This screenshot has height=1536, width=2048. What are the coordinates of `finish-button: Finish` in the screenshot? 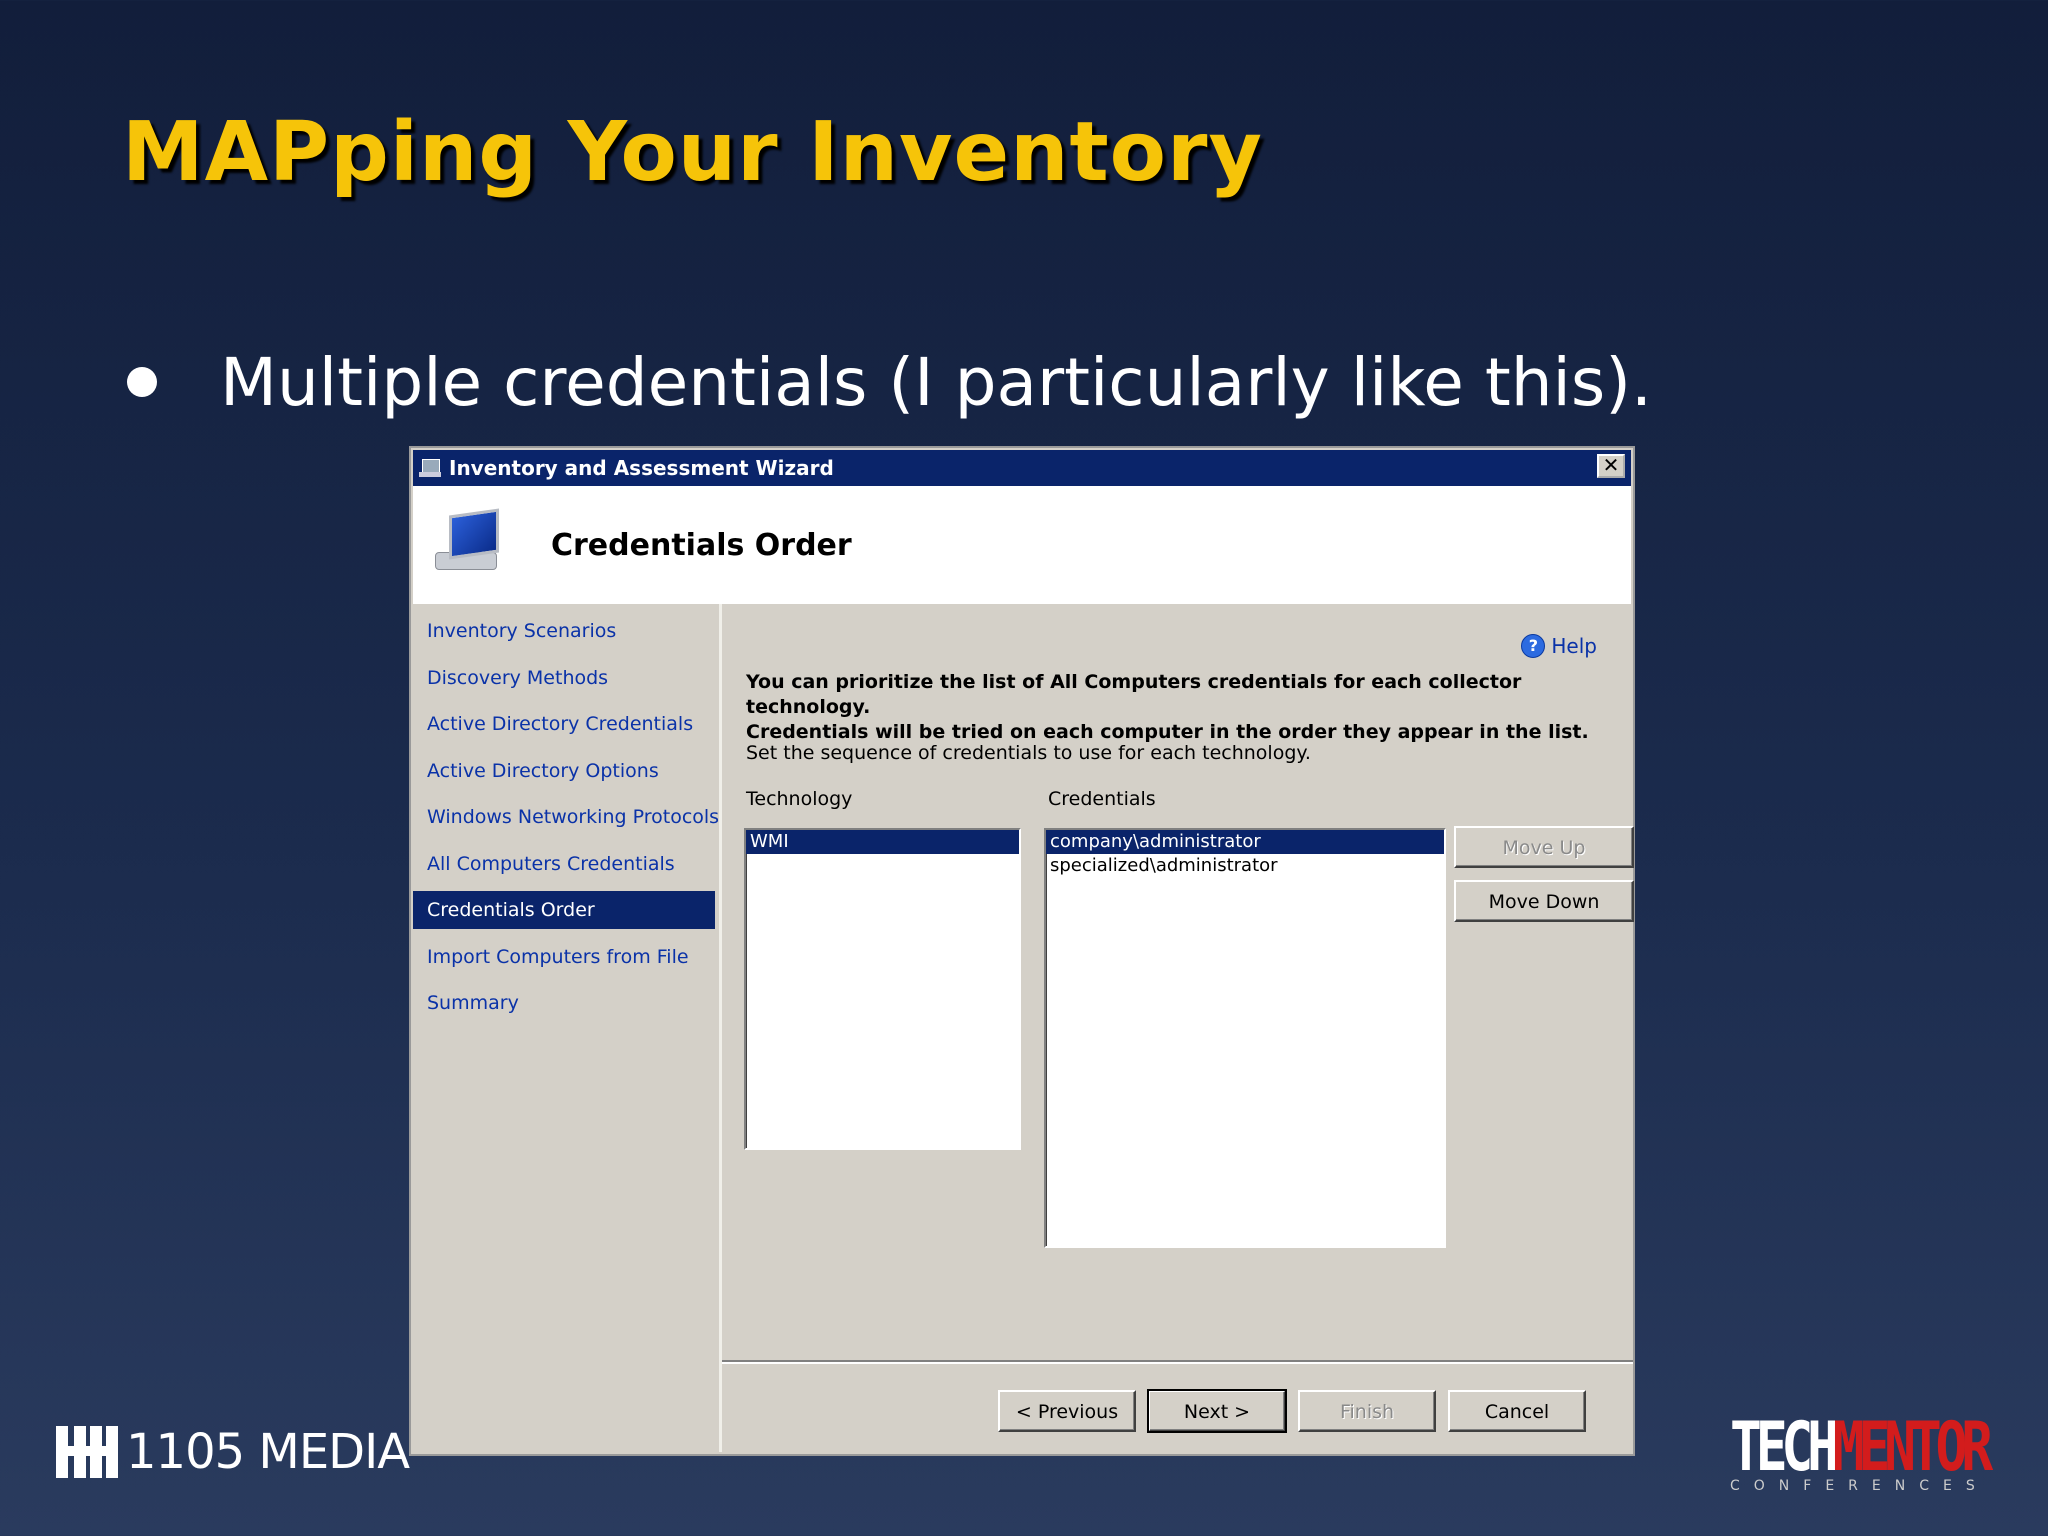 It's located at (1367, 1411).